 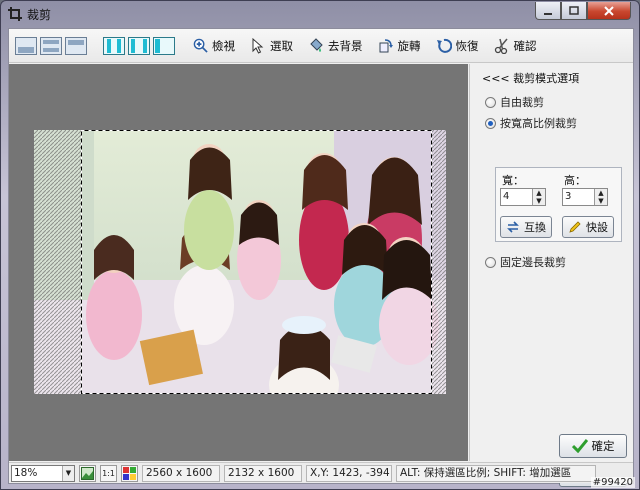 What do you see at coordinates (513, 227) in the screenshot?
I see `swap-icon` at bounding box center [513, 227].